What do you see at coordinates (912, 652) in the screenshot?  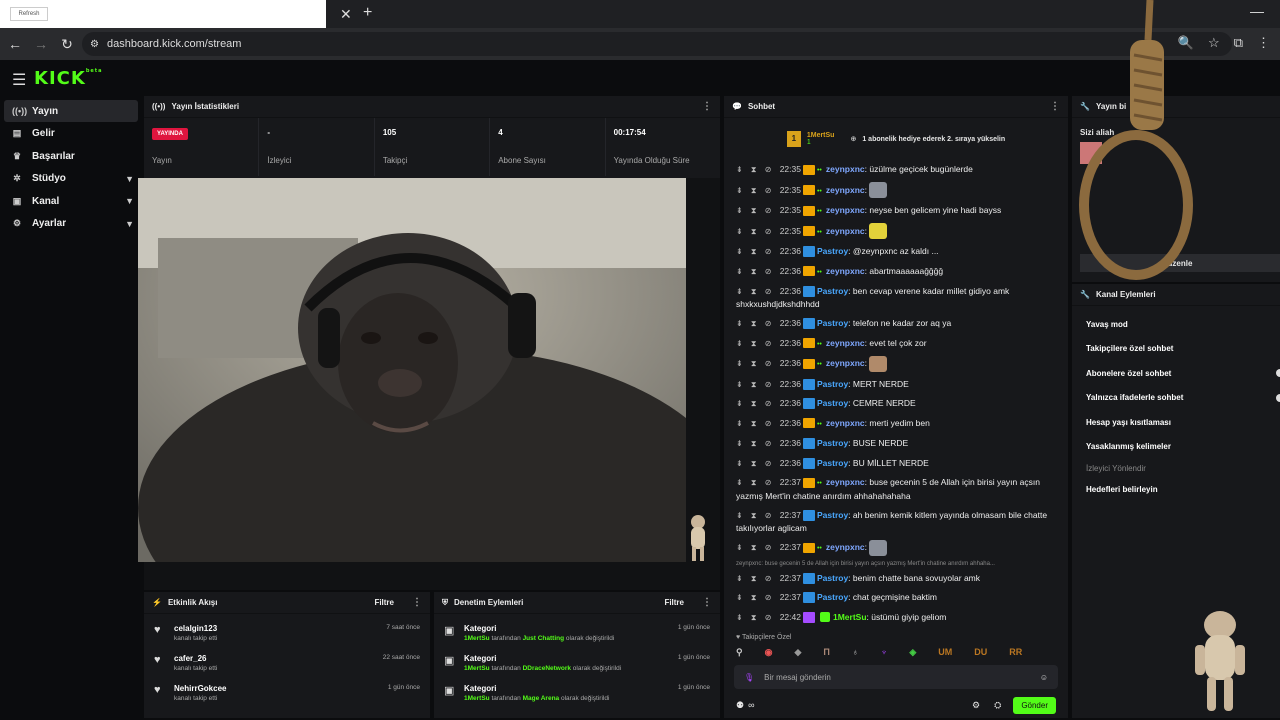 I see `emote-green-icon: ◈` at bounding box center [912, 652].